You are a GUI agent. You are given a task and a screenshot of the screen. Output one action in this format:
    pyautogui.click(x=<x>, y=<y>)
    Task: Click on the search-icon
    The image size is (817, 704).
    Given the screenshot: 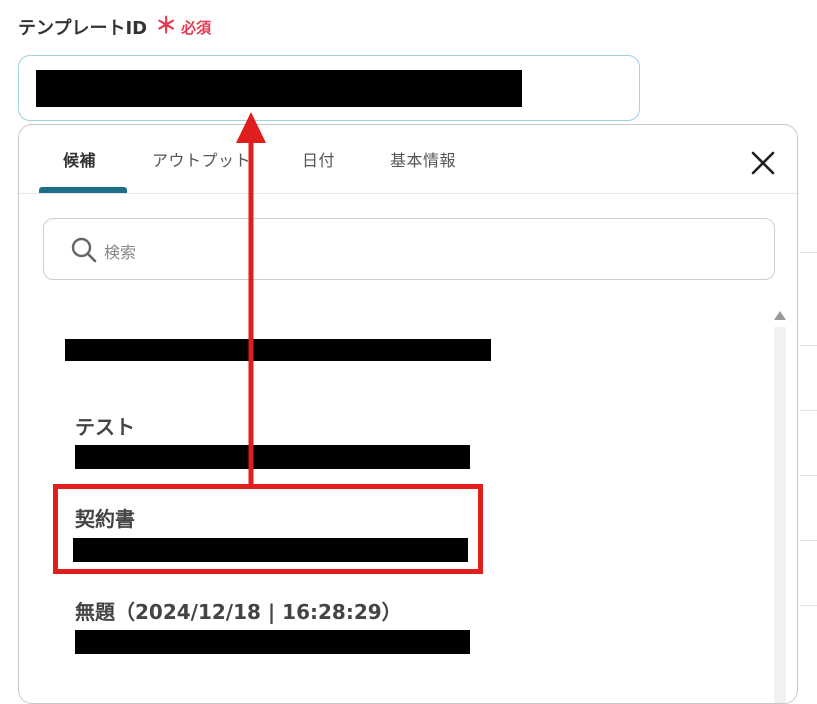 What is the action you would take?
    pyautogui.click(x=84, y=250)
    